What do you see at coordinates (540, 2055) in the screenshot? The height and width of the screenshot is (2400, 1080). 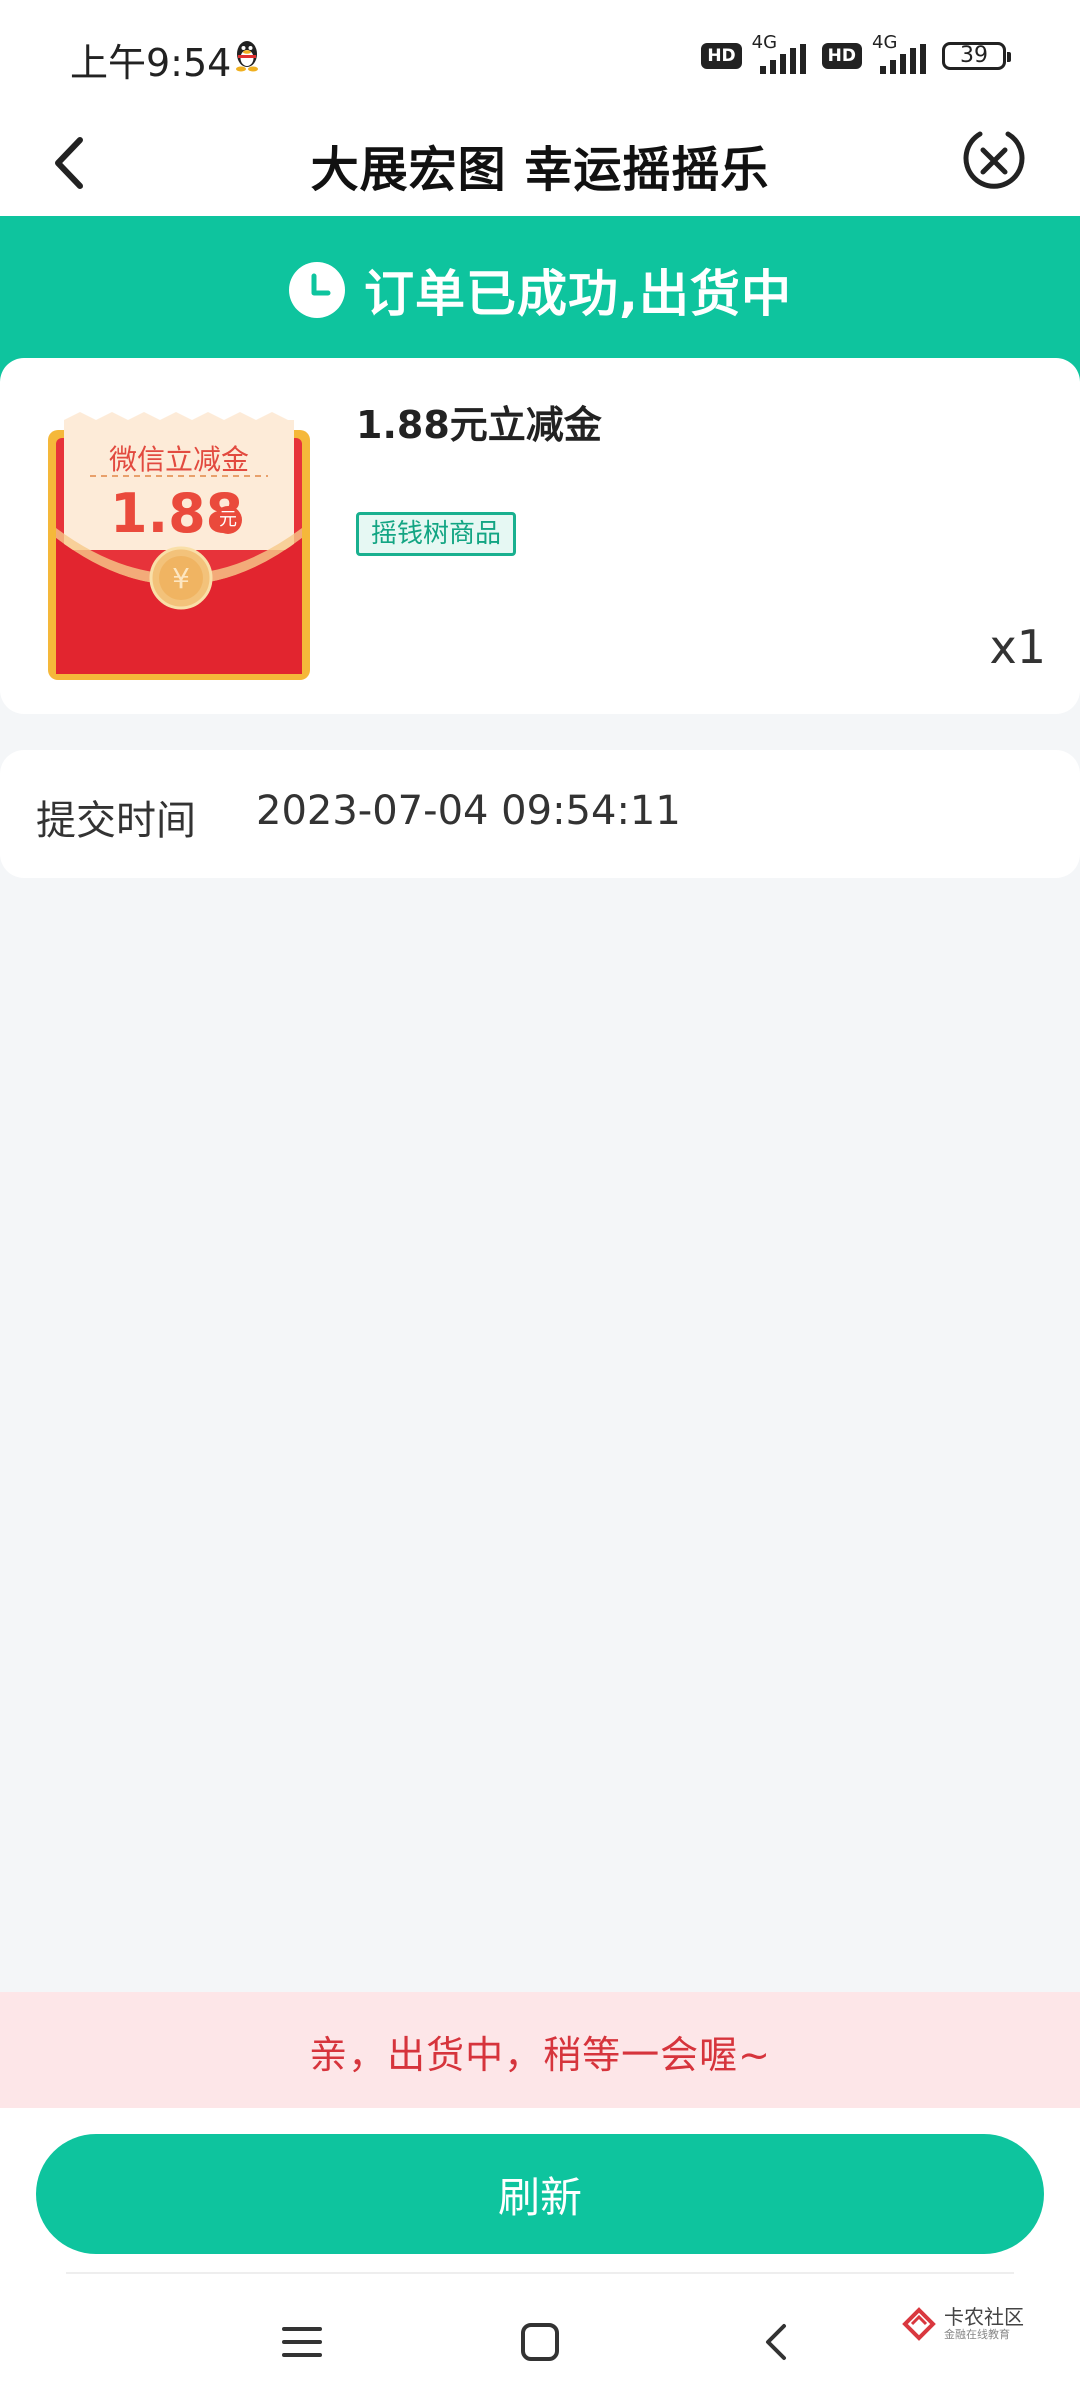 I see `waiting-notice-text: 亲，出货中，稍等一会喔~` at bounding box center [540, 2055].